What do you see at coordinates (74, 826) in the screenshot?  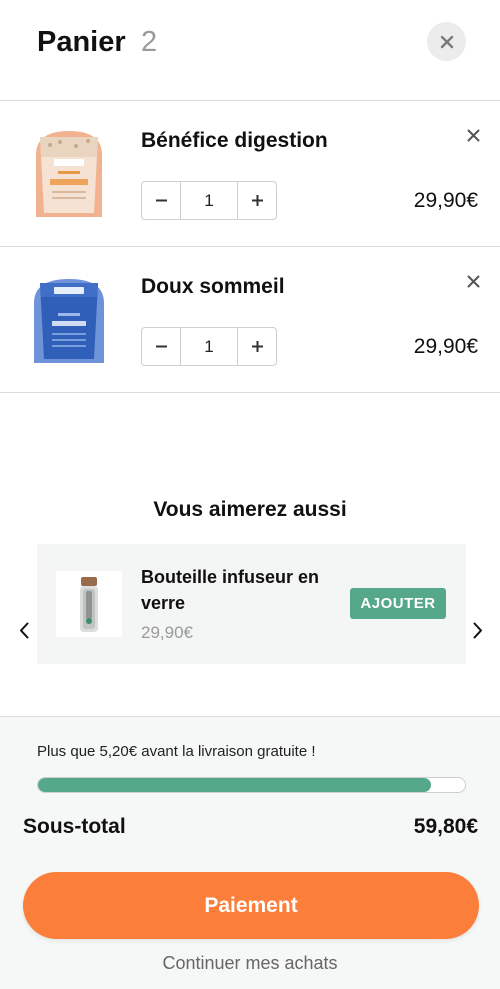 I see `subtotal-label: Sous-total` at bounding box center [74, 826].